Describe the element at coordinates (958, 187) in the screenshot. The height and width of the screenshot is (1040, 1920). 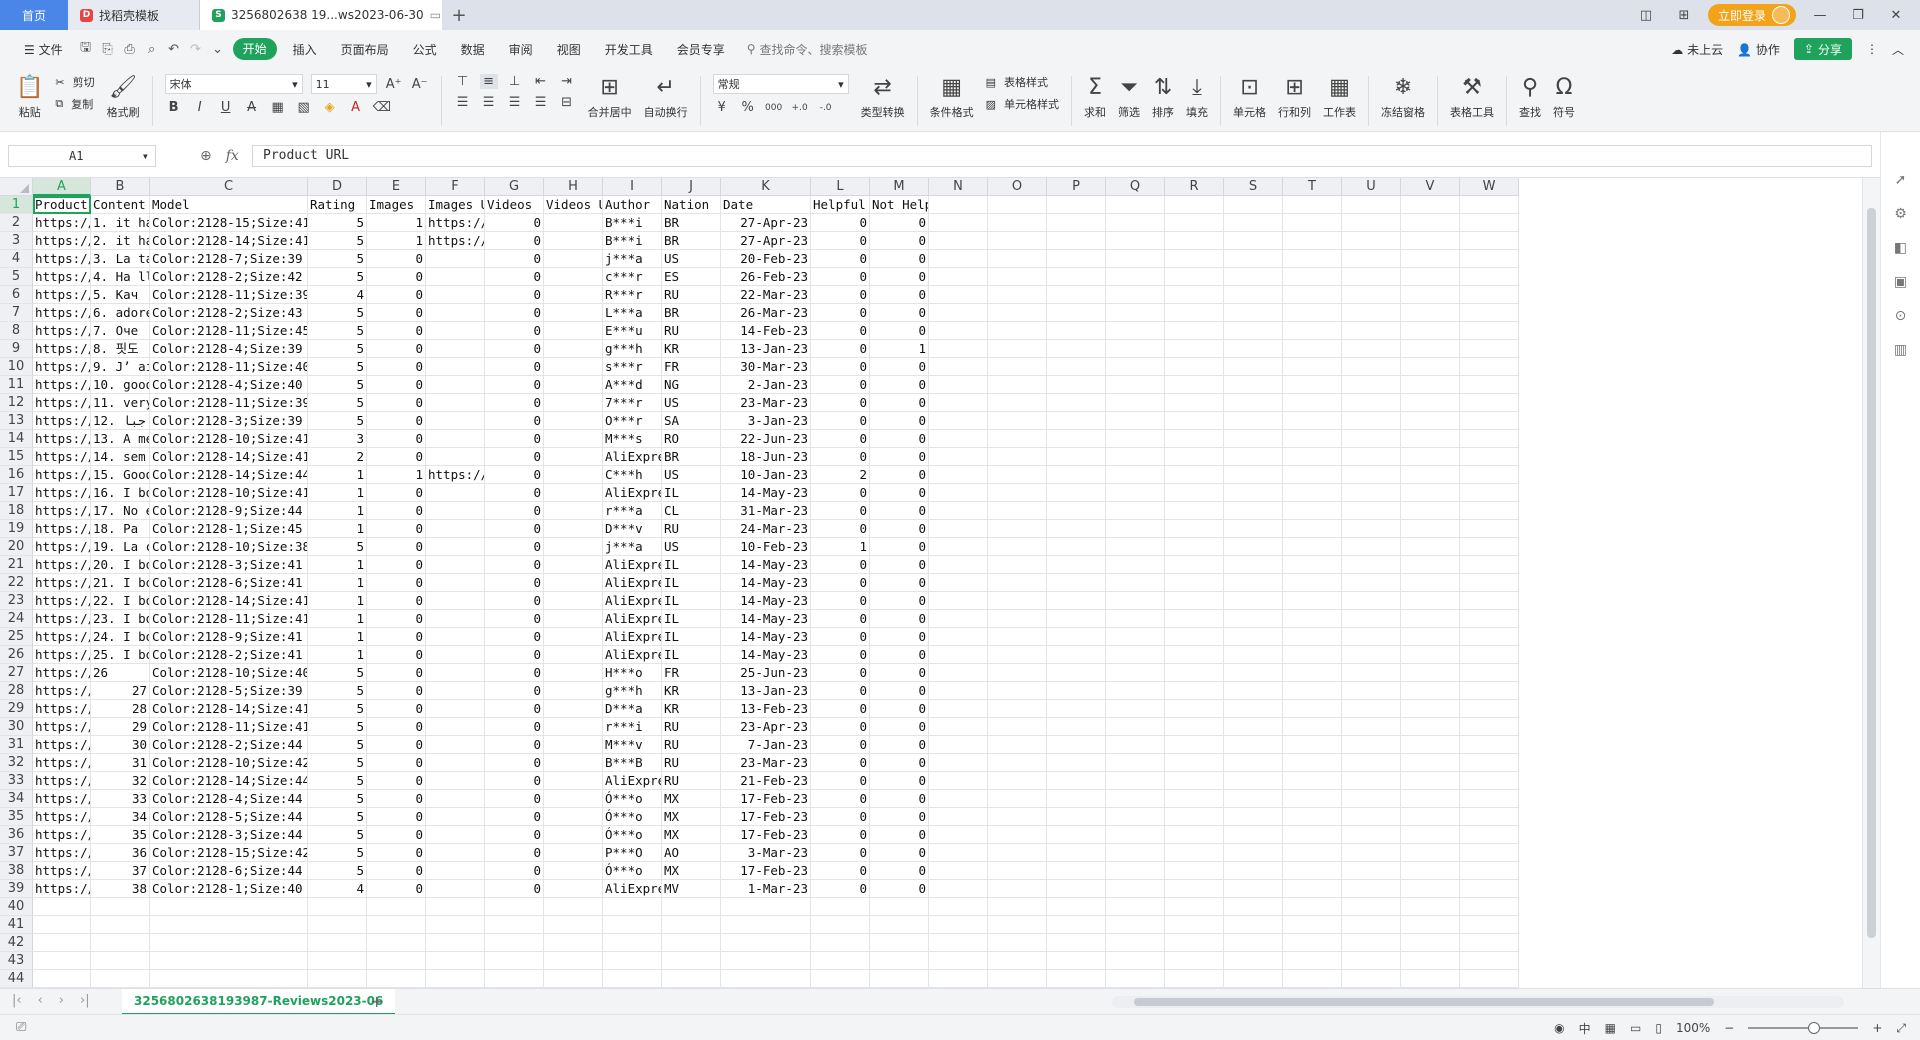
I see `column-header-n: N` at that location.